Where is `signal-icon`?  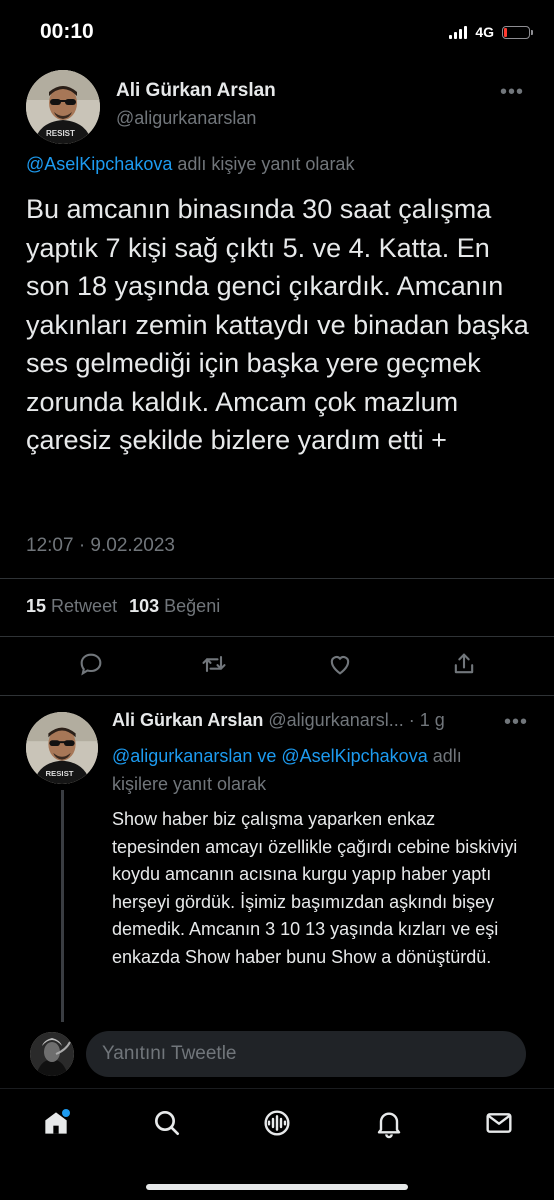 signal-icon is located at coordinates (458, 32).